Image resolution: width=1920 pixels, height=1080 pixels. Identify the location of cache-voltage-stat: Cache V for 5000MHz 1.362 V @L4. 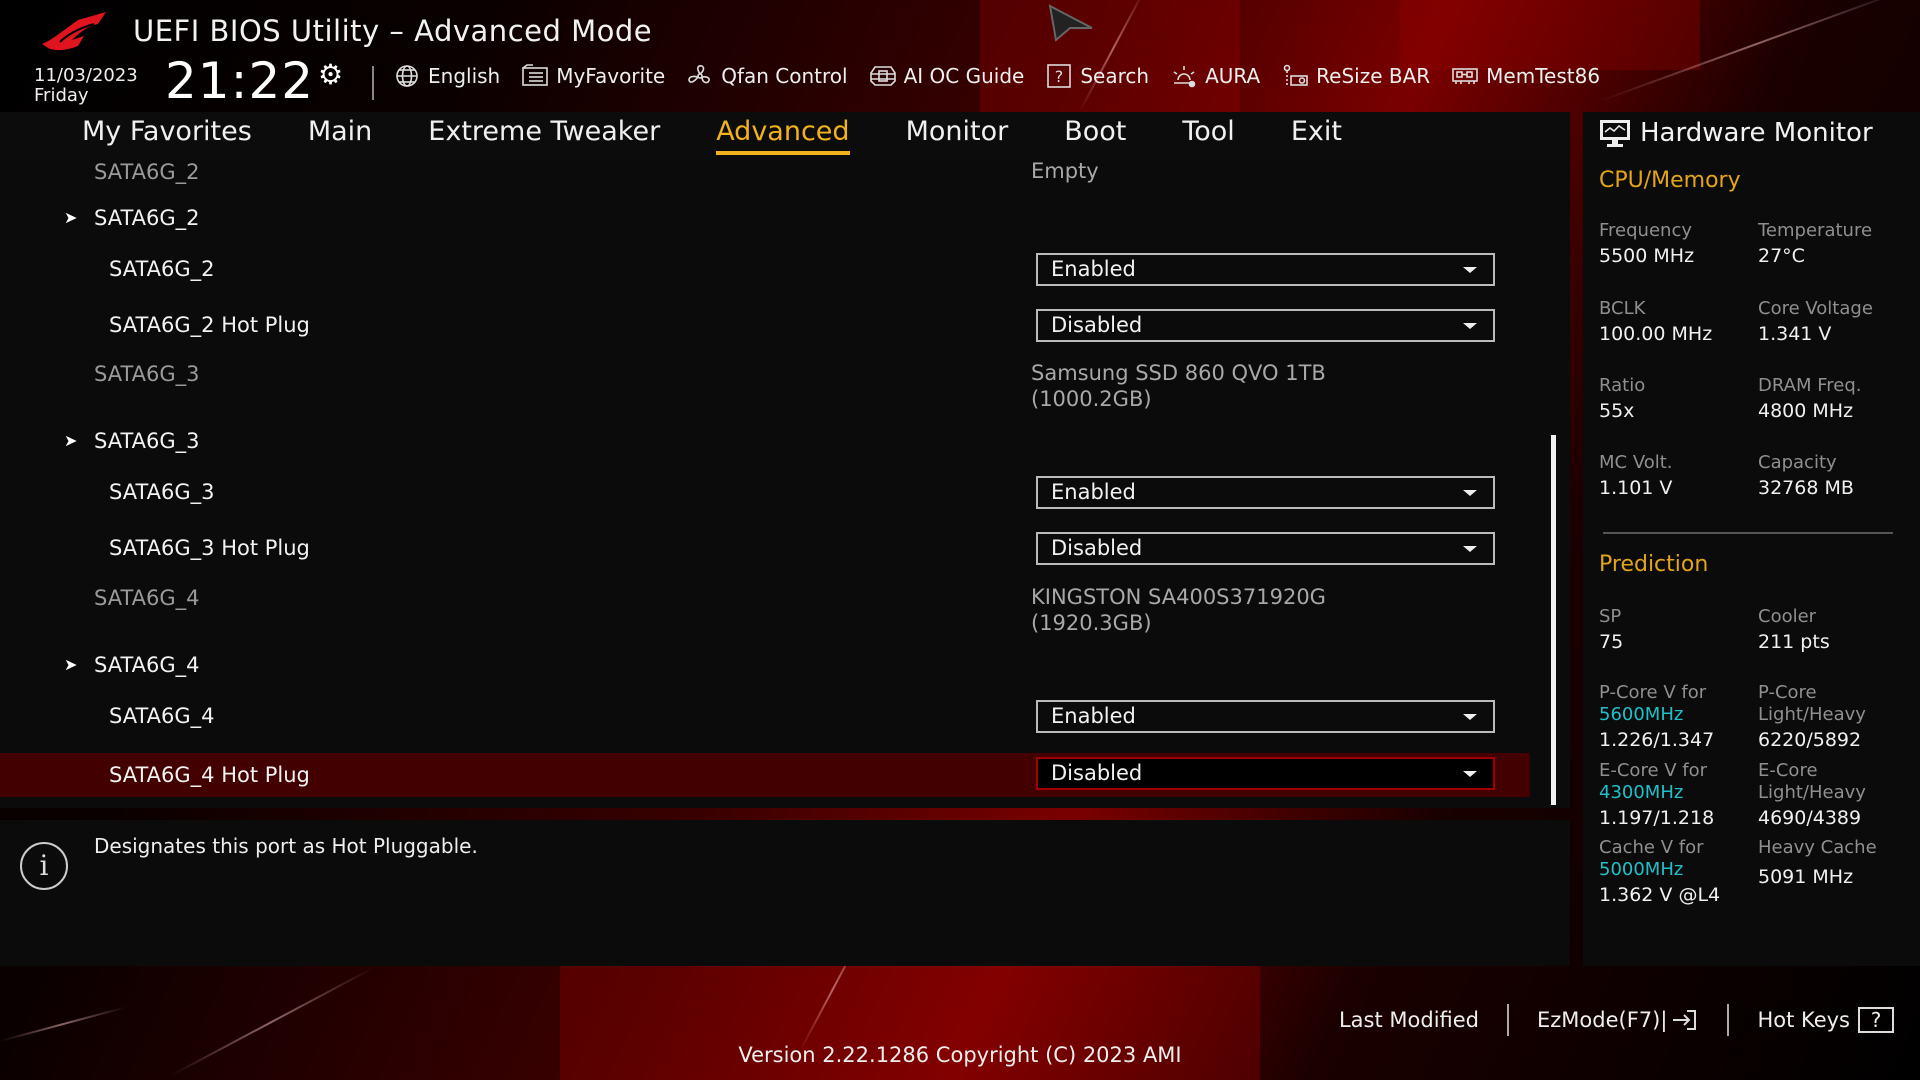
(1660, 871).